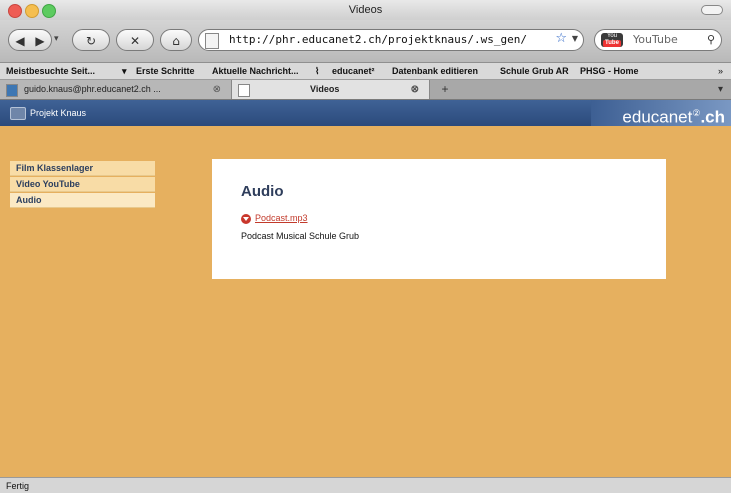 The height and width of the screenshot is (493, 731). I want to click on search-bar: You Tube YouTube ⚲, so click(658, 40).